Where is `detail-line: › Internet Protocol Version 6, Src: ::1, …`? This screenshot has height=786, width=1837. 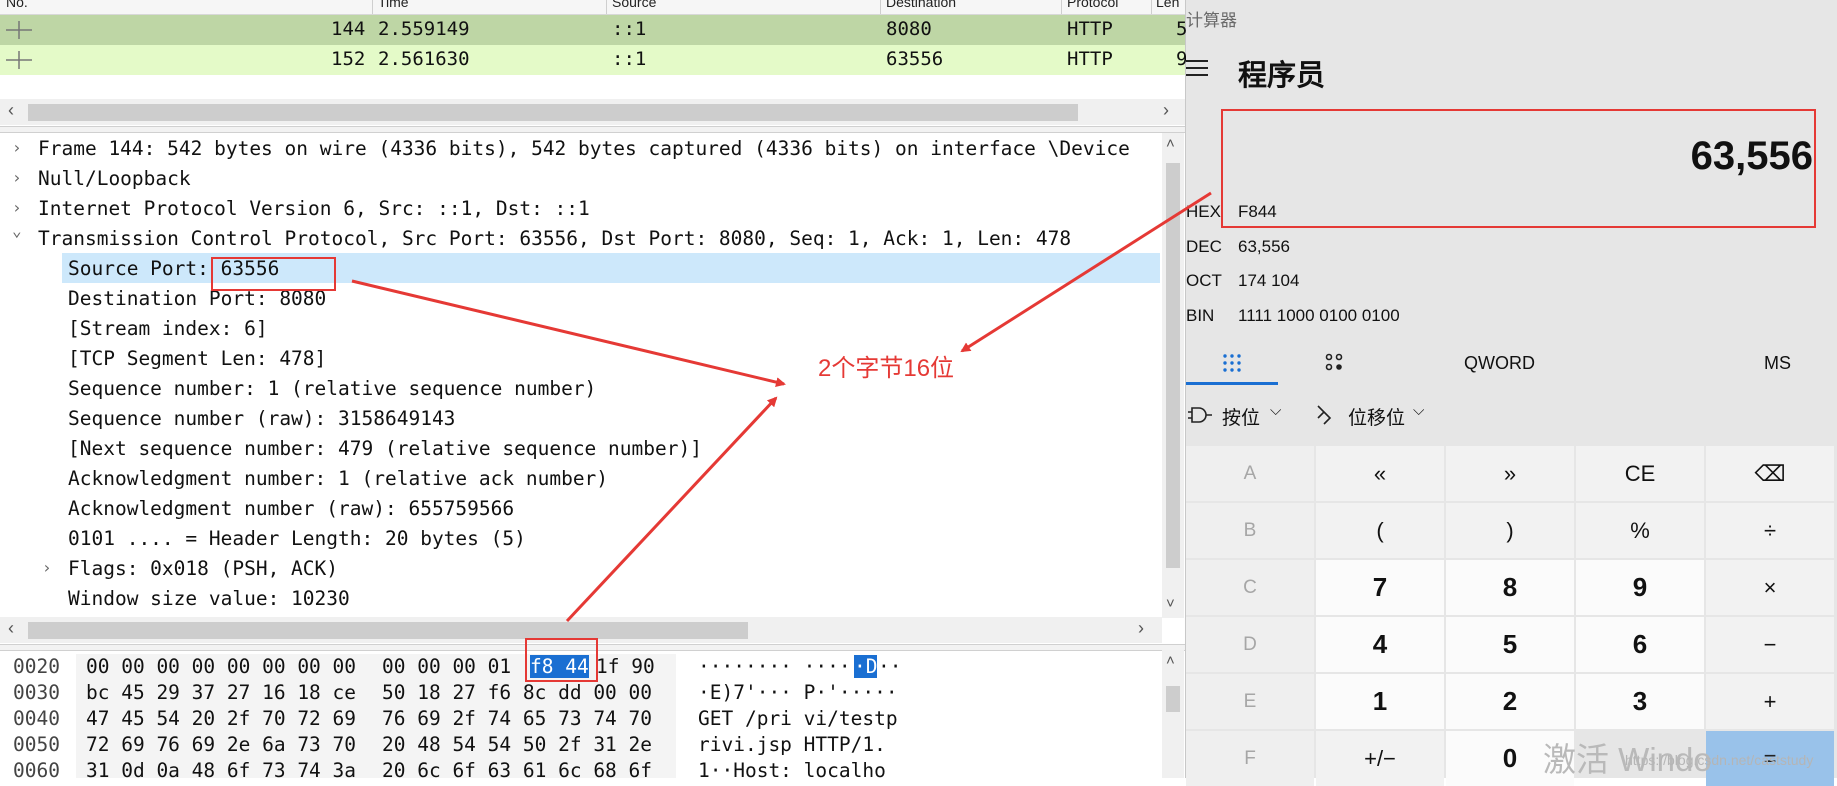 detail-line: › Internet Protocol Version 6, Src: ::1, … is located at coordinates (580, 208).